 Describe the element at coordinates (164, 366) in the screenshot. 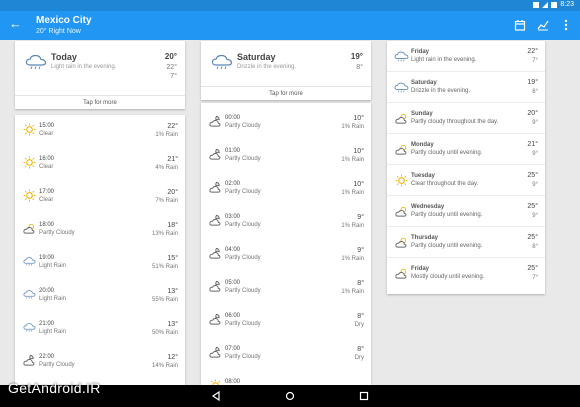

I see `hour-rain: 14% Rain` at that location.